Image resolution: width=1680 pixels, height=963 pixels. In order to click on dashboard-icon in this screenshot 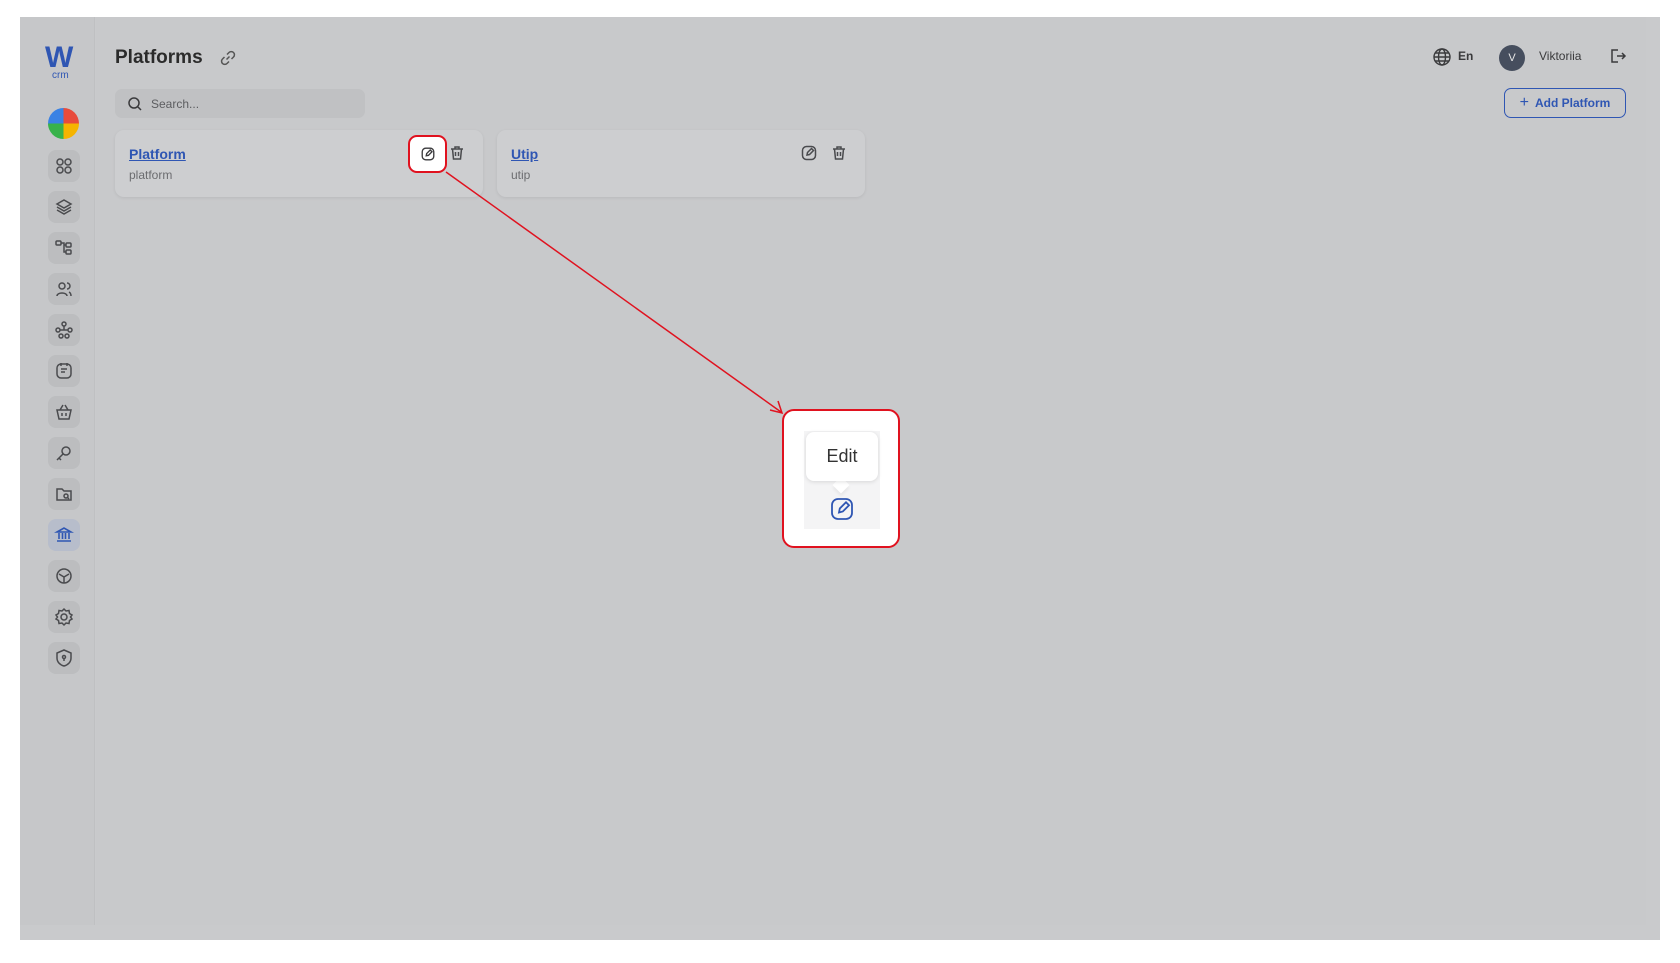, I will do `click(64, 166)`.